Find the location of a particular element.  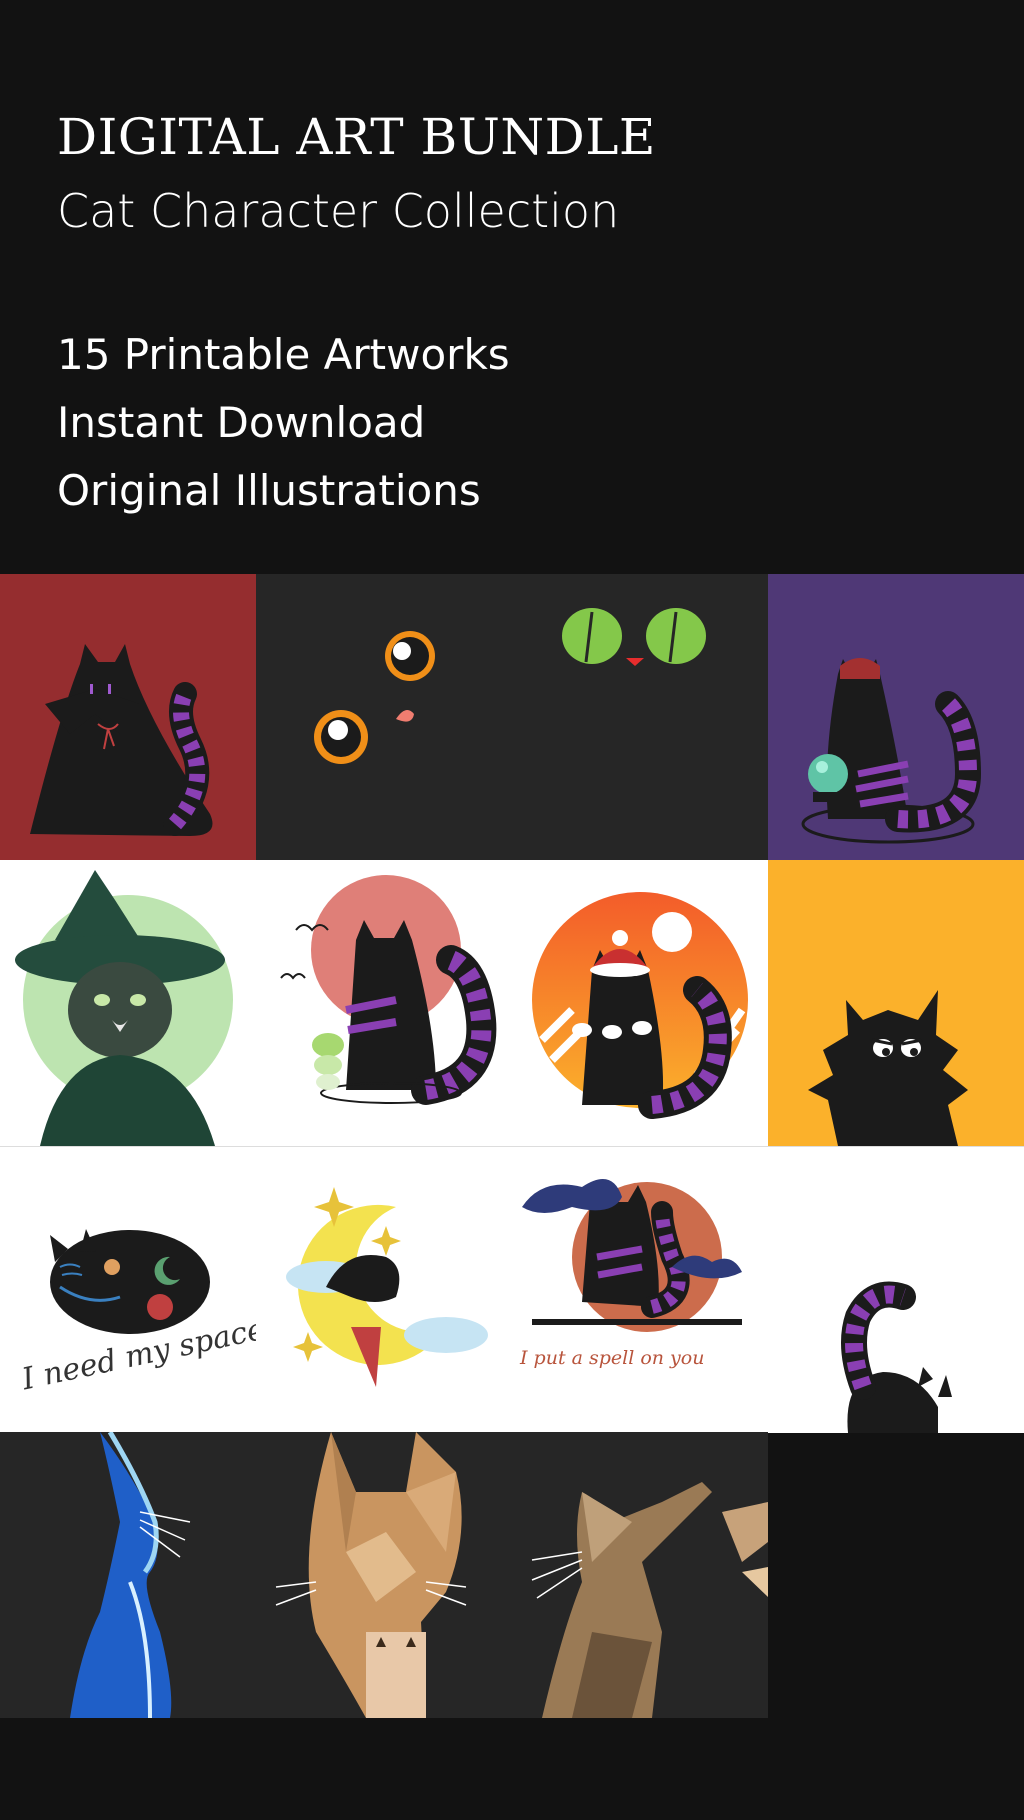

artwork-moon-cat is located at coordinates (384, 1289).